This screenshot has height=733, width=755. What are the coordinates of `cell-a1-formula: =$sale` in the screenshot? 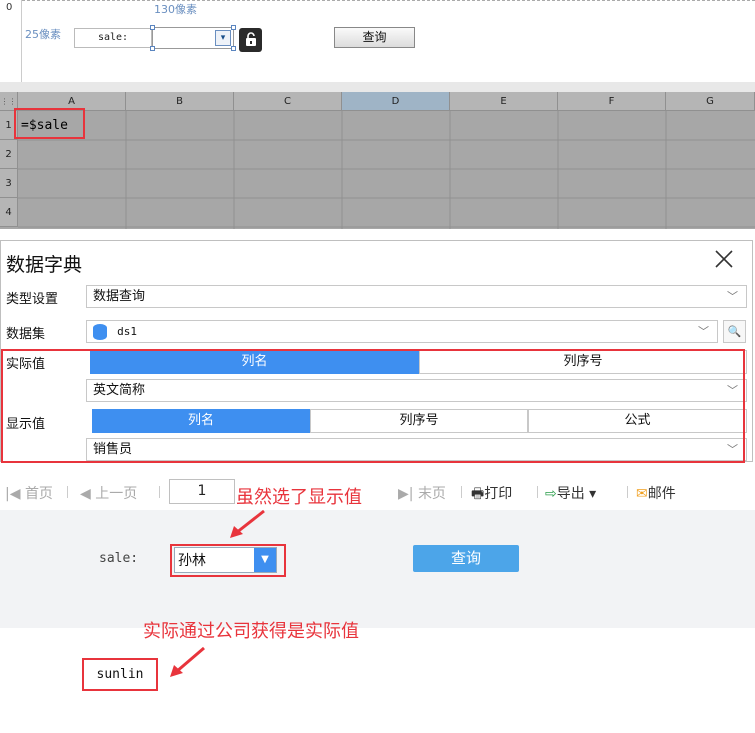 It's located at (44, 125).